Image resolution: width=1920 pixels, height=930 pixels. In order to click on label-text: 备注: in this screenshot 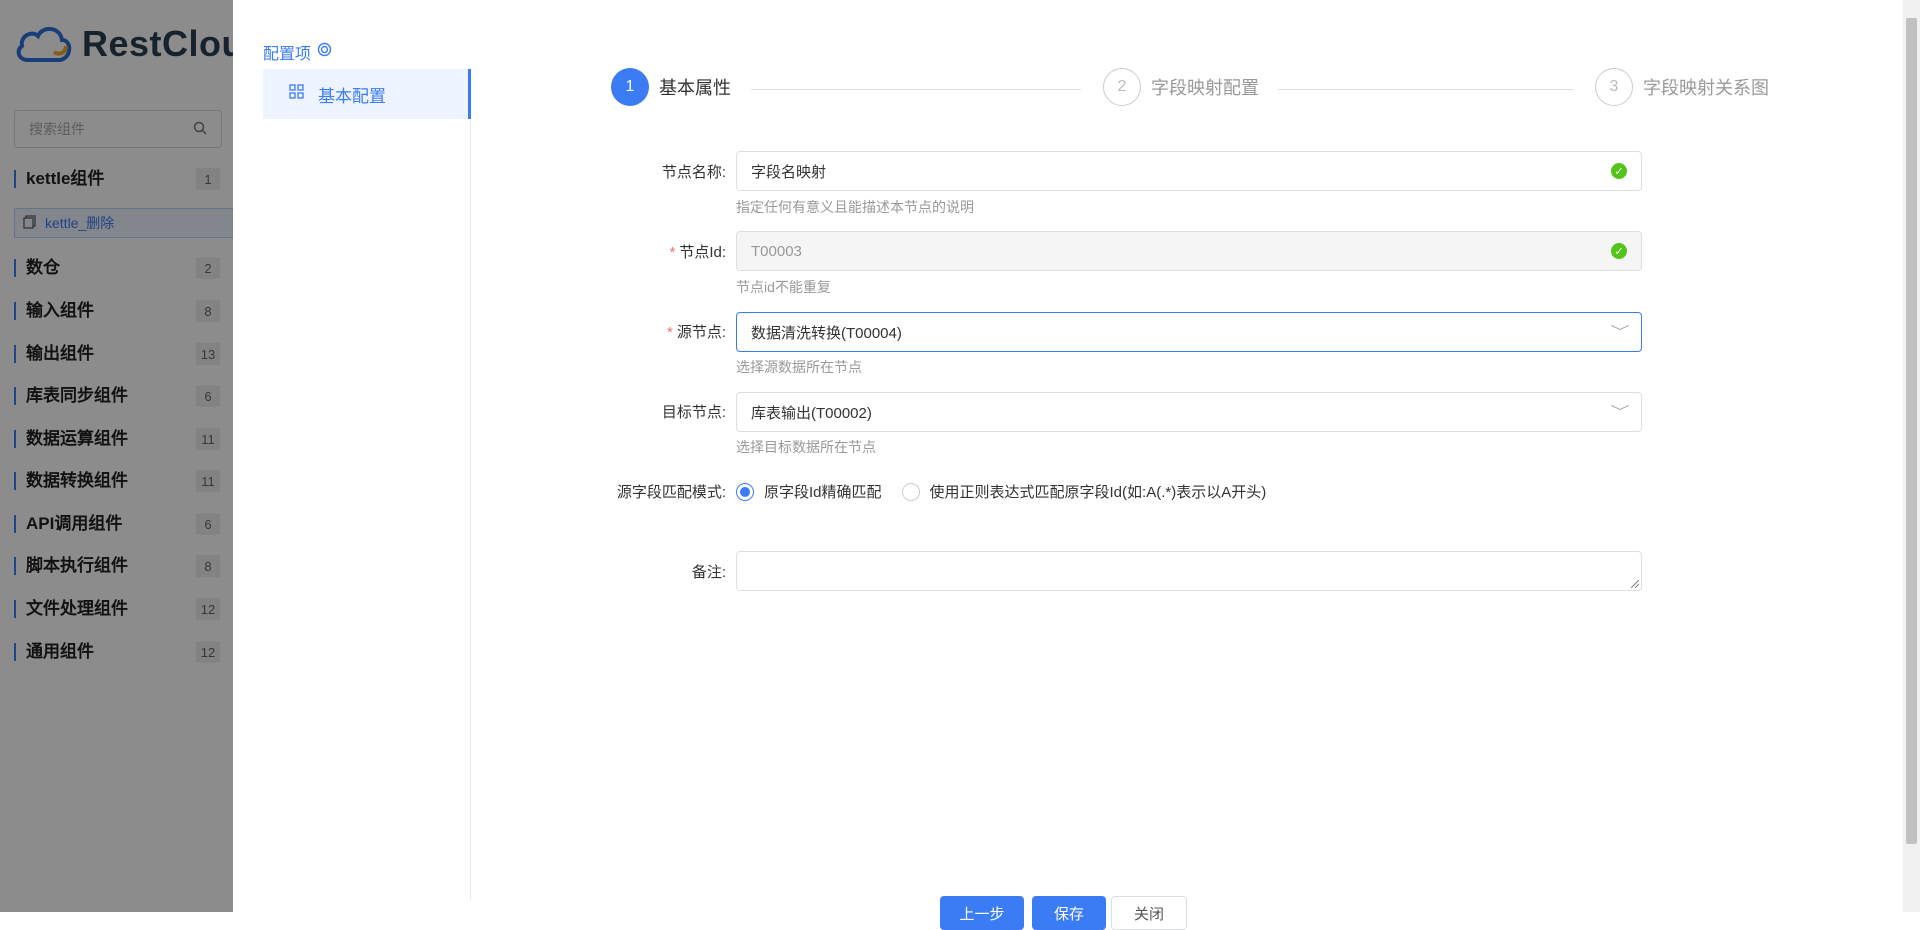, I will do `click(708, 572)`.